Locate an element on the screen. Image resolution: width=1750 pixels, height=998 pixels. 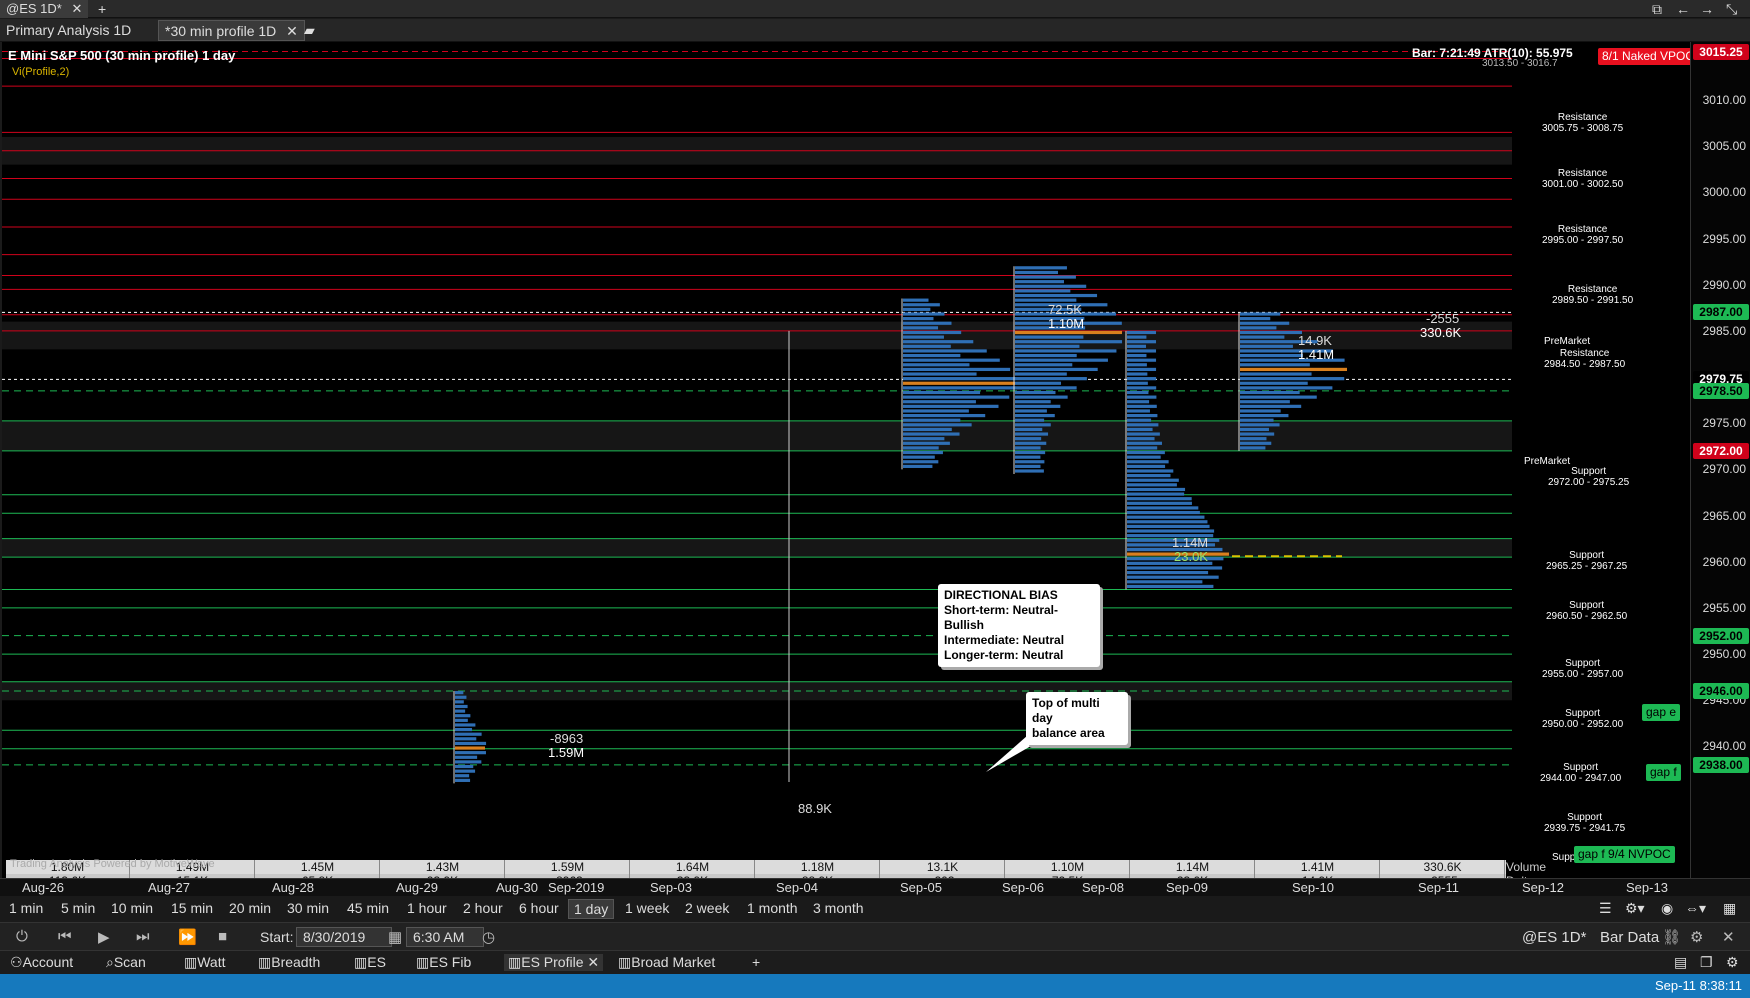
price-marker: 2972.00 is located at coordinates (1721, 450).